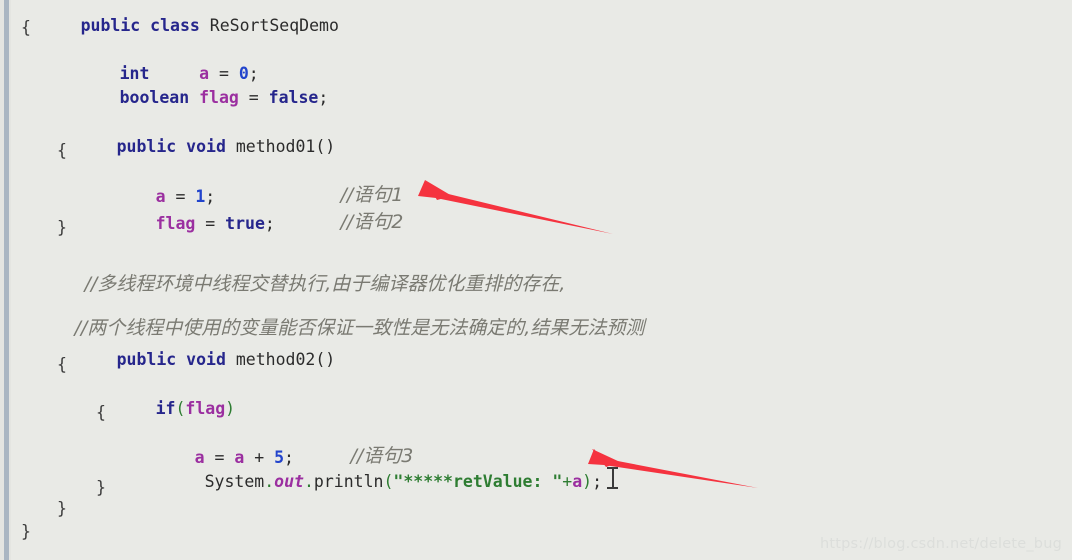 This screenshot has width=1072, height=560. What do you see at coordinates (293, 97) in the screenshot?
I see `token-keyword-false: false` at bounding box center [293, 97].